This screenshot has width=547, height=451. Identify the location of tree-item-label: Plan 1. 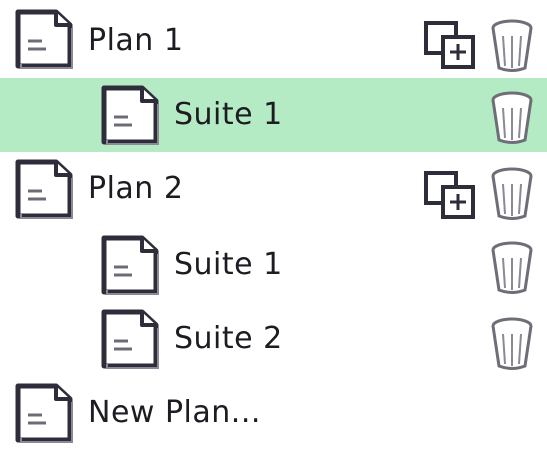
(136, 40).